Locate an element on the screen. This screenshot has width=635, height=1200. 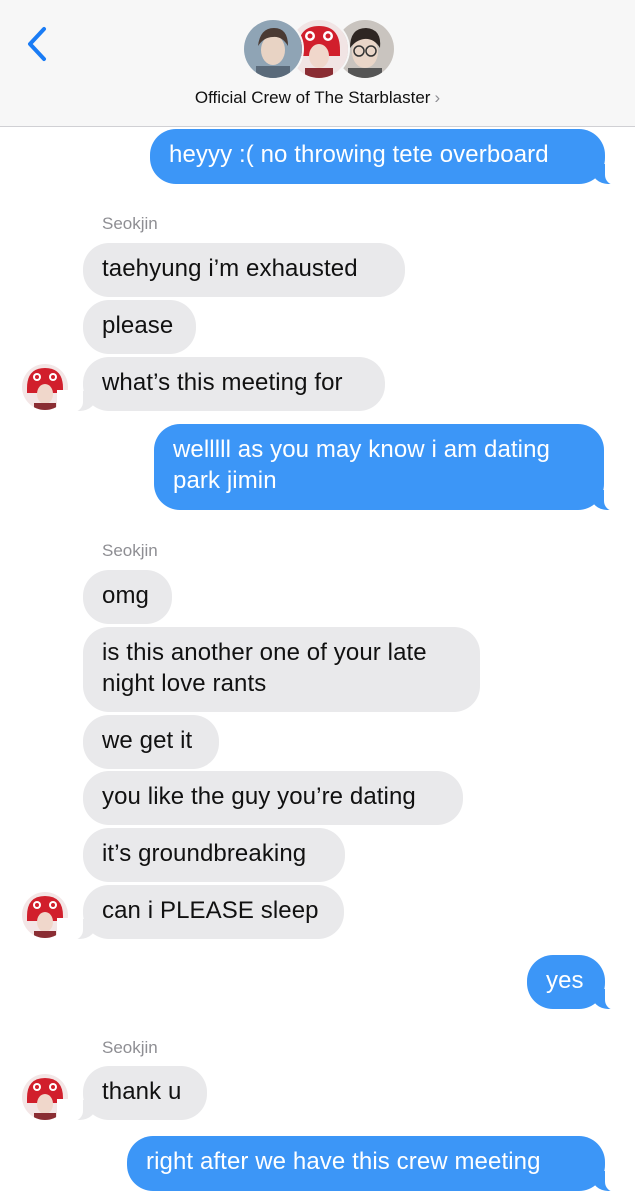
message-bubble: taehyung i’m exhausted is located at coordinates (244, 270).